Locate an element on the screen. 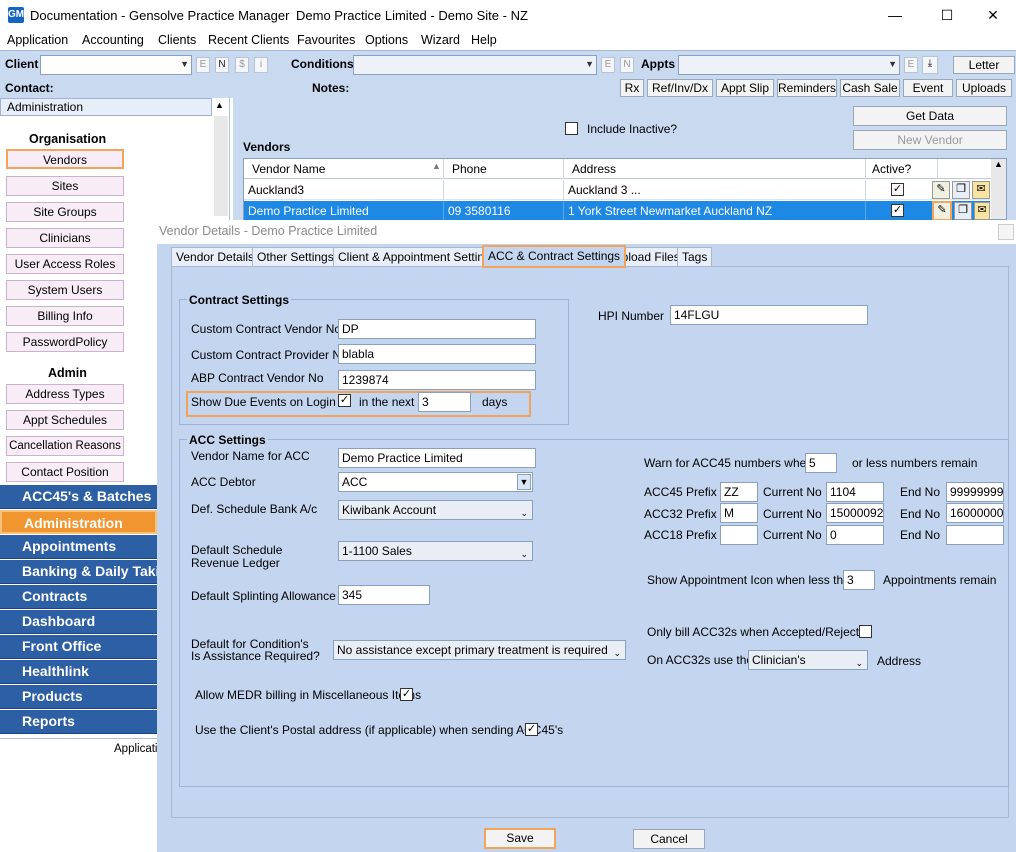 This screenshot has height=852, width=1016. schedule-bank-select: Kiwibank Account ⌄ is located at coordinates (435, 510).